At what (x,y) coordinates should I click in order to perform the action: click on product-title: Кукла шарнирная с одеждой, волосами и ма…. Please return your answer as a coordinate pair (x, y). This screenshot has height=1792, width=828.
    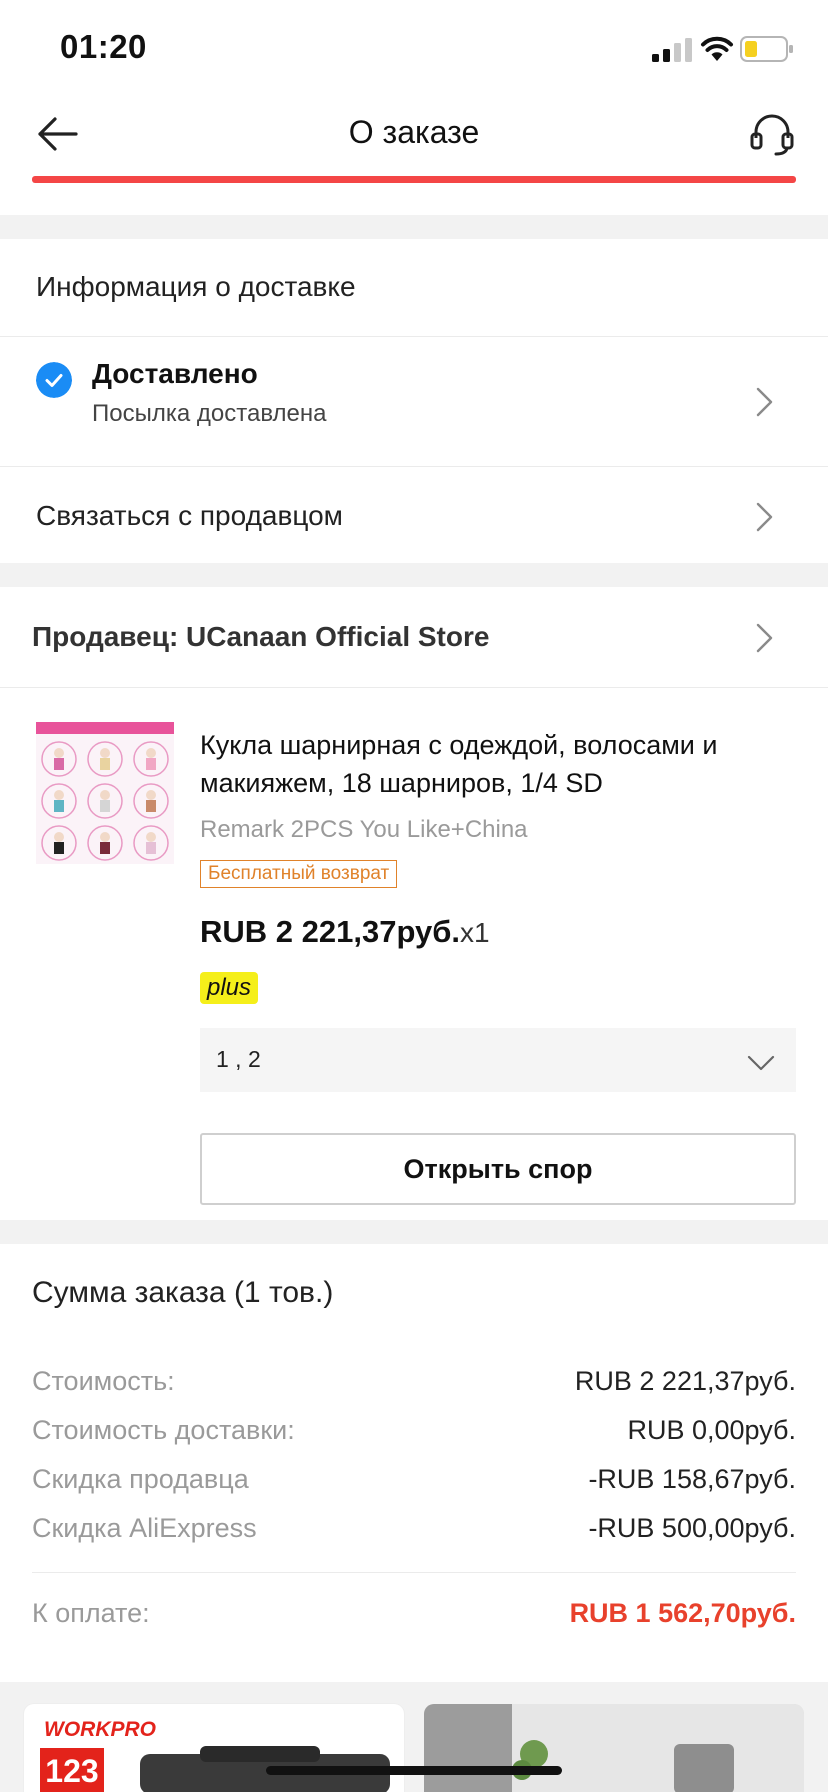
    Looking at the image, I should click on (500, 764).